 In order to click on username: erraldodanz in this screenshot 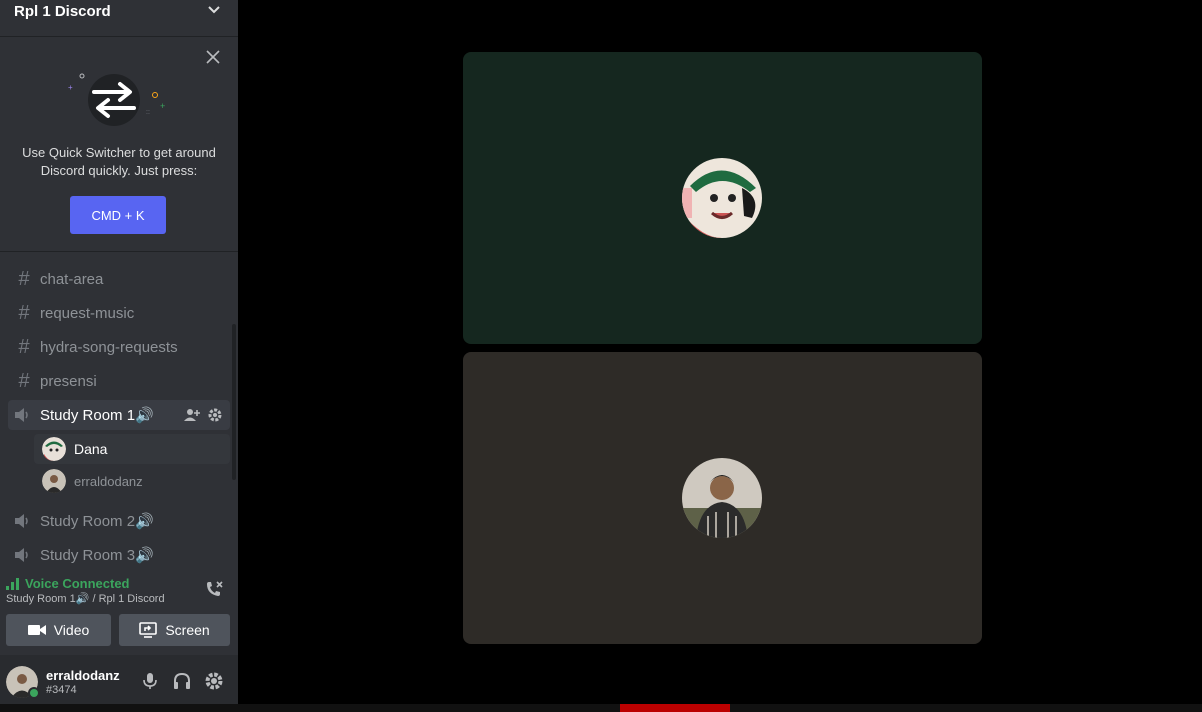, I will do `click(83, 675)`.